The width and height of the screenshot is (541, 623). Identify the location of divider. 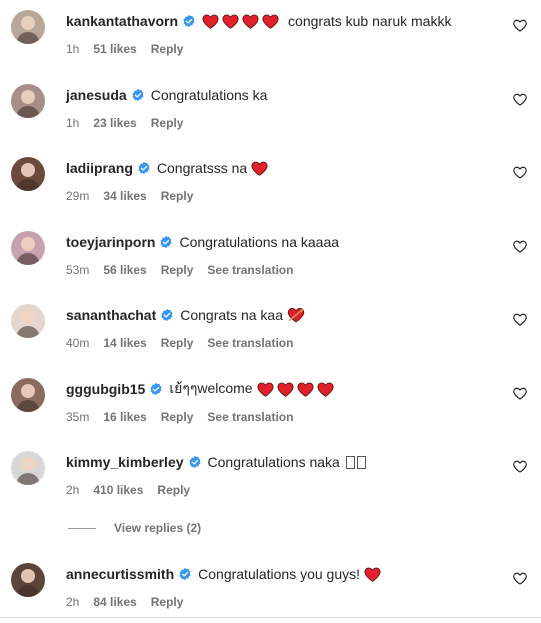
(270, 617).